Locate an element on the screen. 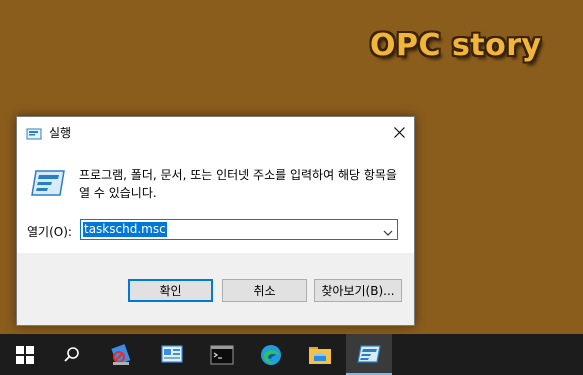 Image resolution: width=583 pixels, height=375 pixels. taskbar-file-explorer is located at coordinates (320, 354).